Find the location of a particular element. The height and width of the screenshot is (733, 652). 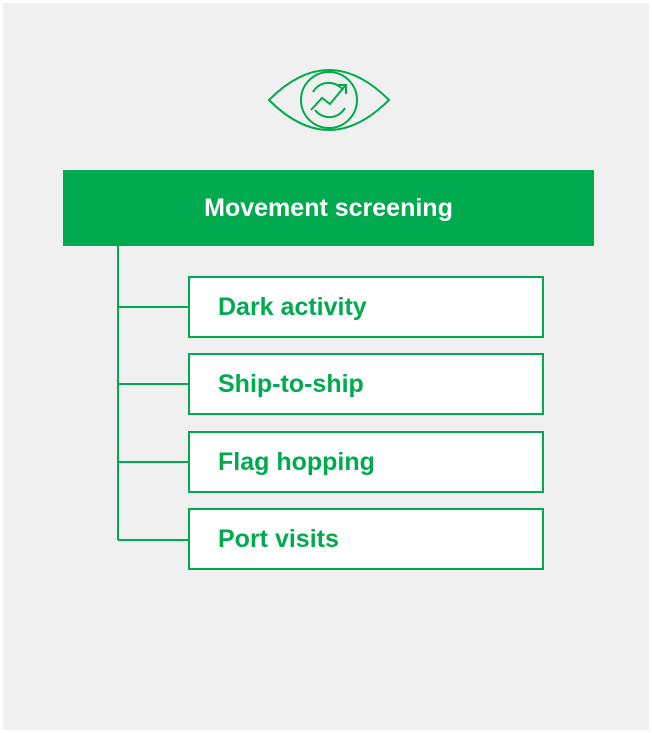

movement-screening-header: Movement screening is located at coordinates (328, 208).